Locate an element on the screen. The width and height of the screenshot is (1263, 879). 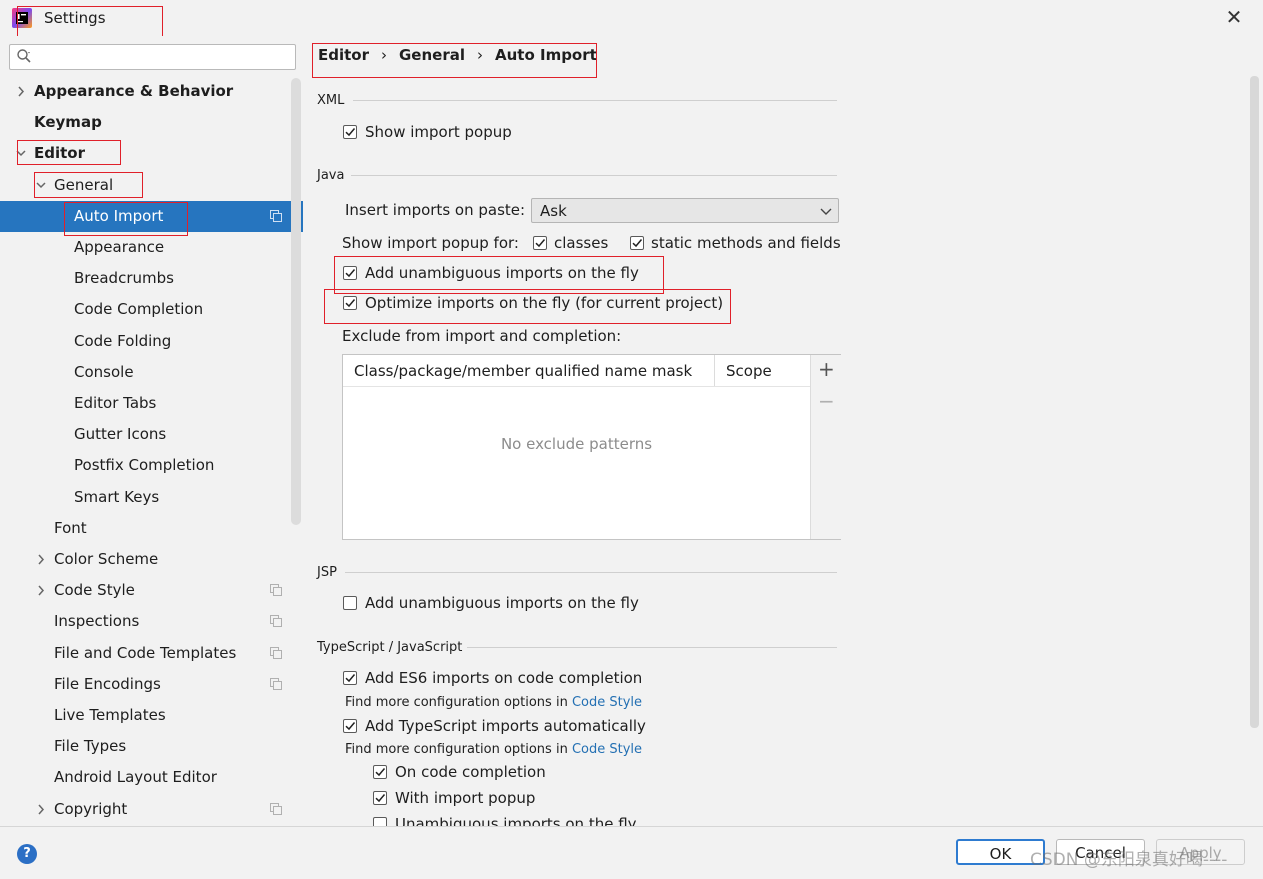
sidebar-item: Smart Keys is located at coordinates (145, 497).